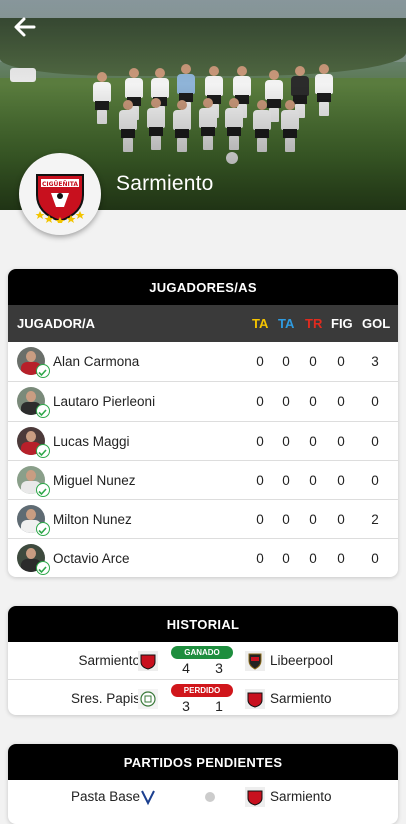 The image size is (406, 824). What do you see at coordinates (202, 652) in the screenshot?
I see `result-badge-won: GANADO` at bounding box center [202, 652].